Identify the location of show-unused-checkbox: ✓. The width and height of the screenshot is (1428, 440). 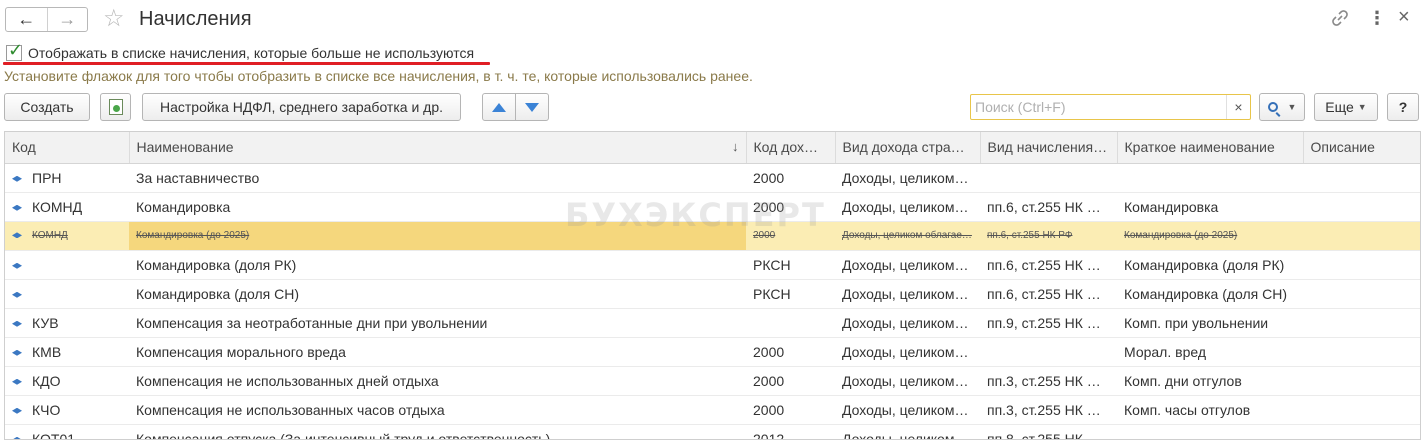
(14, 50).